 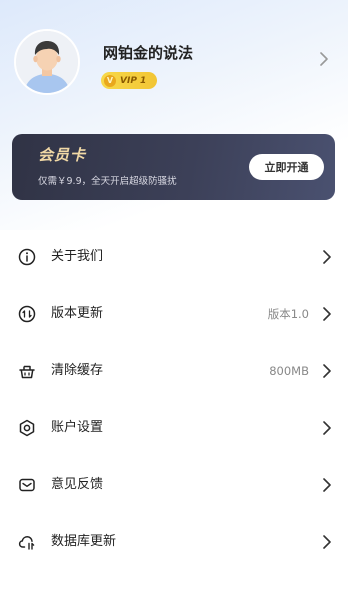 I want to click on menu-item-label: 关于我们, so click(x=77, y=256).